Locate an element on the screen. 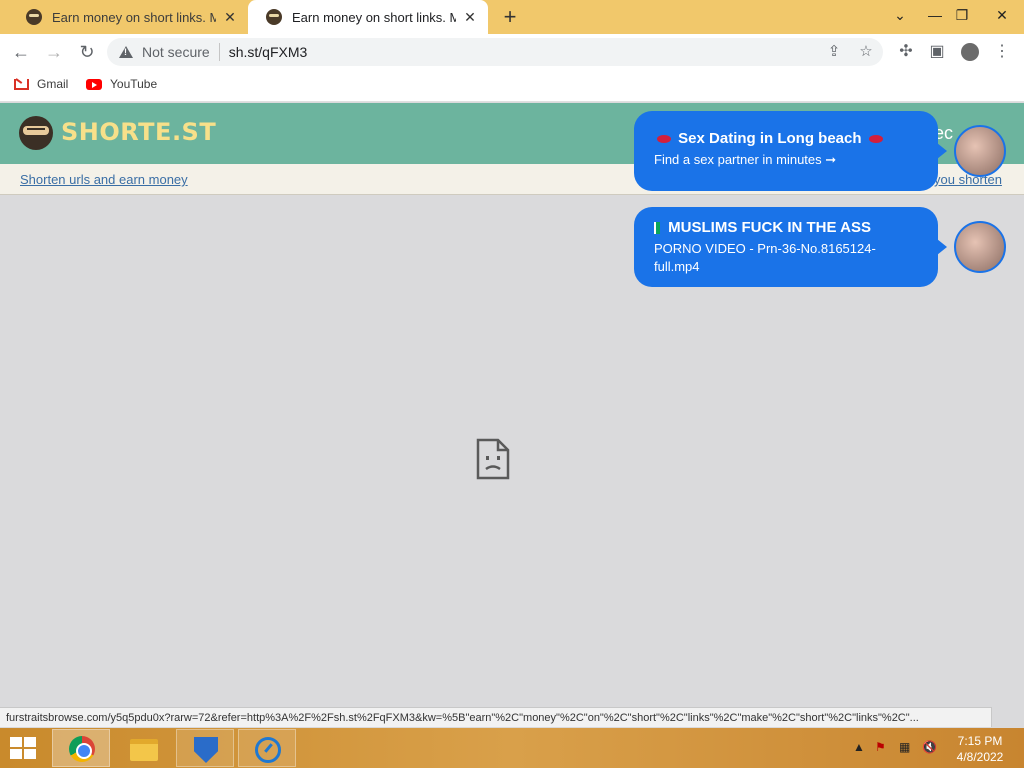 The width and height of the screenshot is (1024, 768). bookmark-label: Gmail is located at coordinates (53, 84).